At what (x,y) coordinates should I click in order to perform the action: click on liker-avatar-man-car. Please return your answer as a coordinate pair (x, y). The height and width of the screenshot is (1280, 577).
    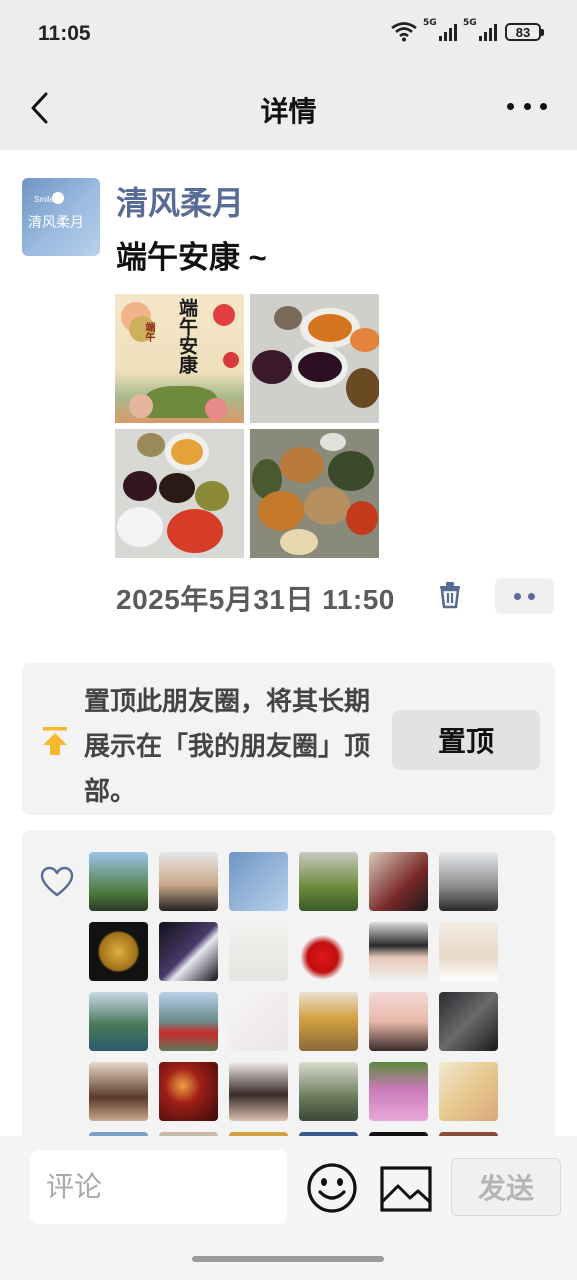
    Looking at the image, I should click on (398, 881).